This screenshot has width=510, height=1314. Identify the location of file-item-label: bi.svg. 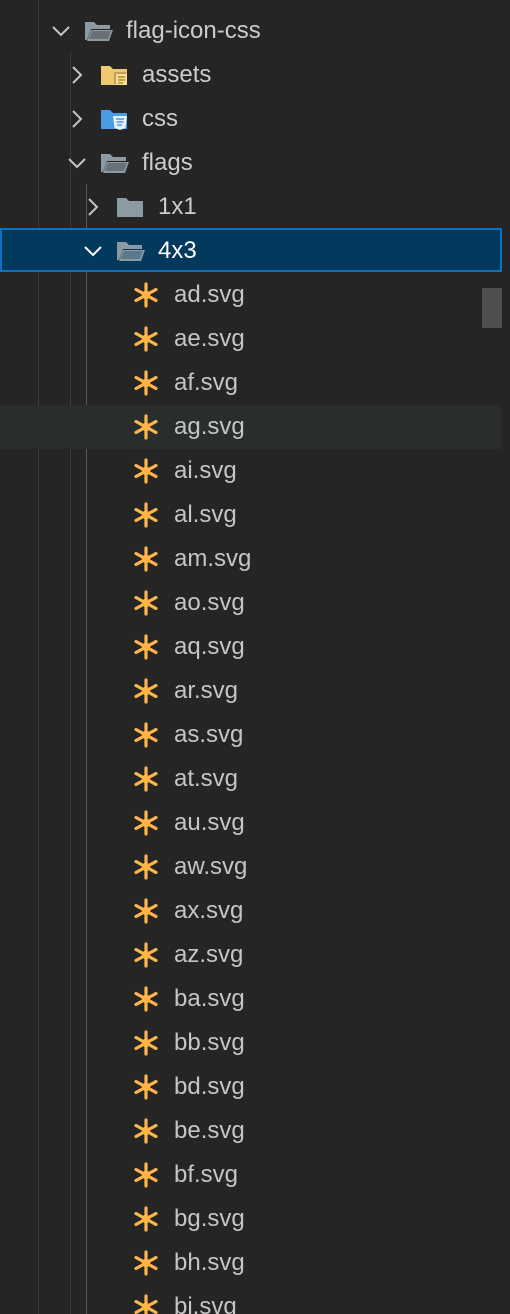
(205, 1303).